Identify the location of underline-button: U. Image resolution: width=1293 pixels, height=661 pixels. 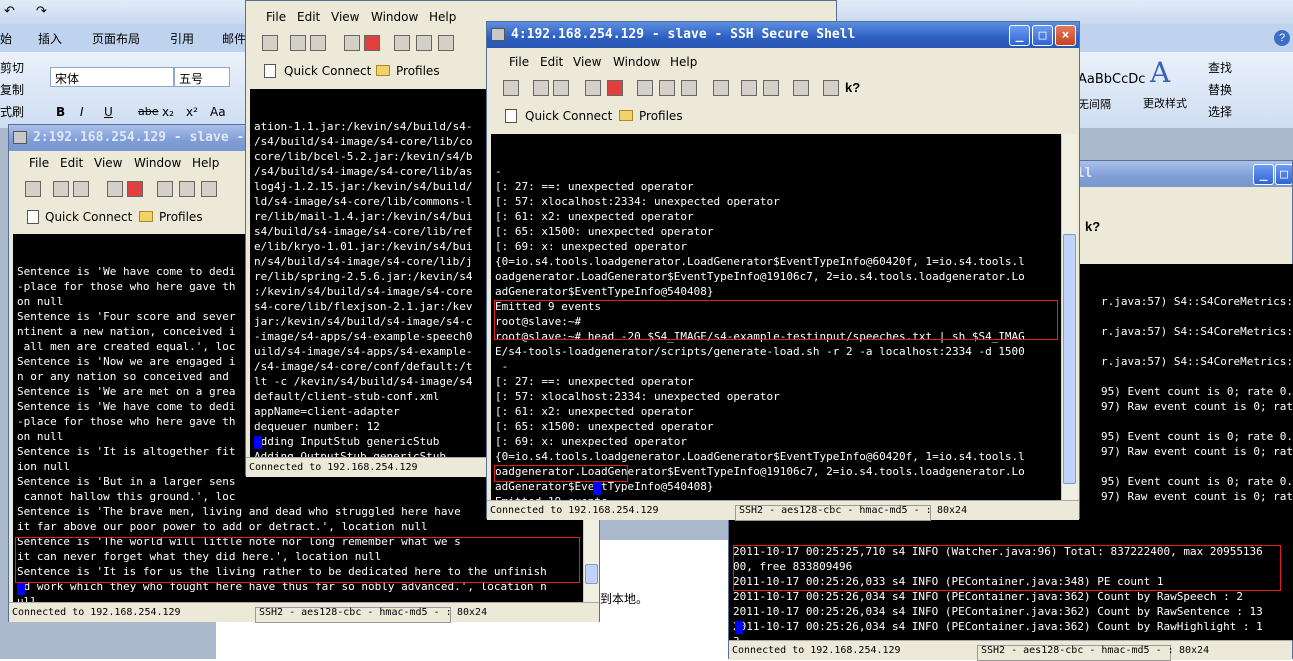
(108, 112).